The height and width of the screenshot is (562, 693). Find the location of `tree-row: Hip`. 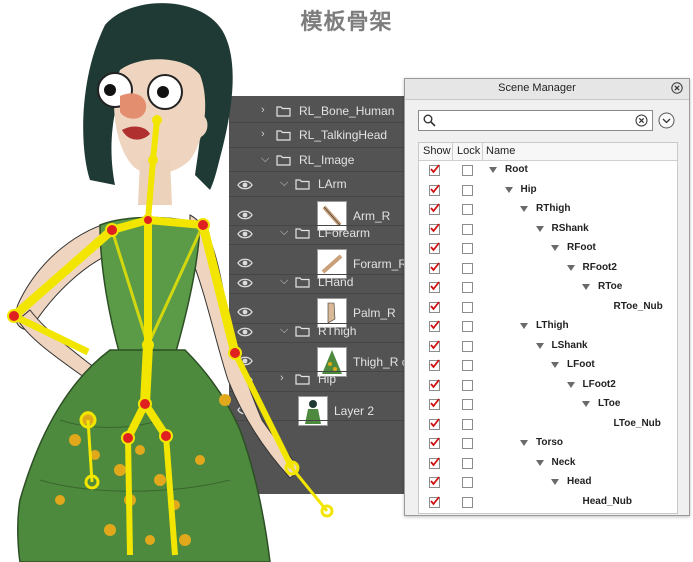

tree-row: Hip is located at coordinates (548, 191).